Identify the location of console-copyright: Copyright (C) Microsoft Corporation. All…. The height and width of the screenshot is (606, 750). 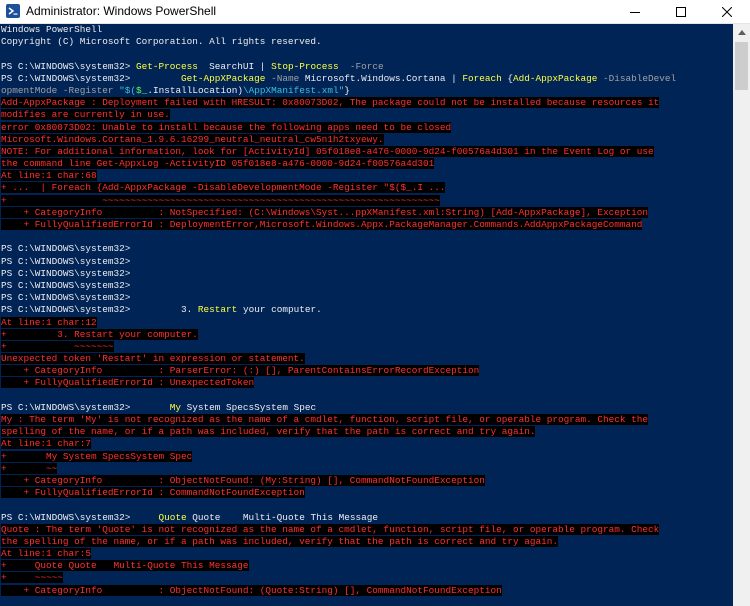
(161, 42).